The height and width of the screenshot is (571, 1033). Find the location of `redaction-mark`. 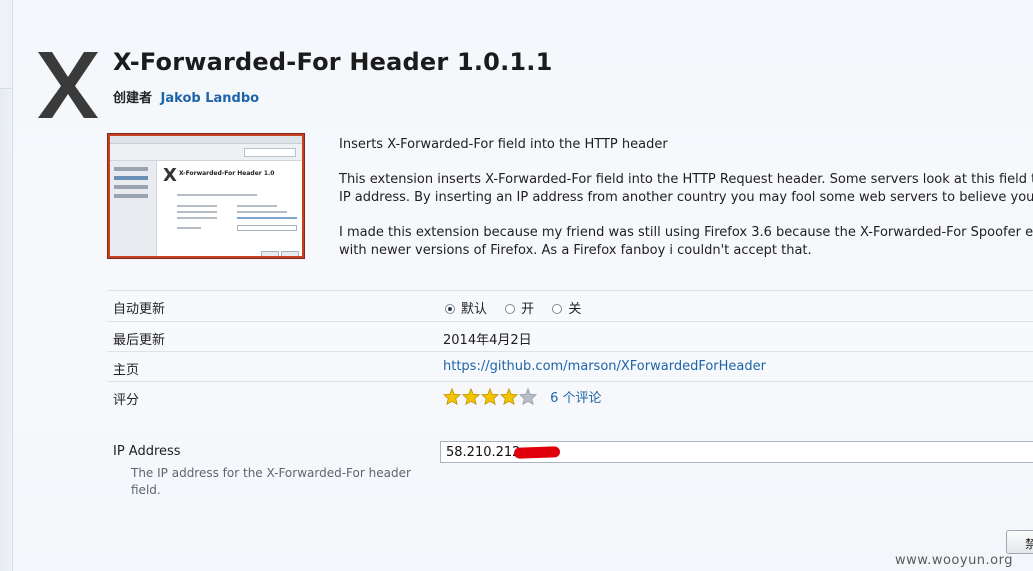

redaction-mark is located at coordinates (537, 452).